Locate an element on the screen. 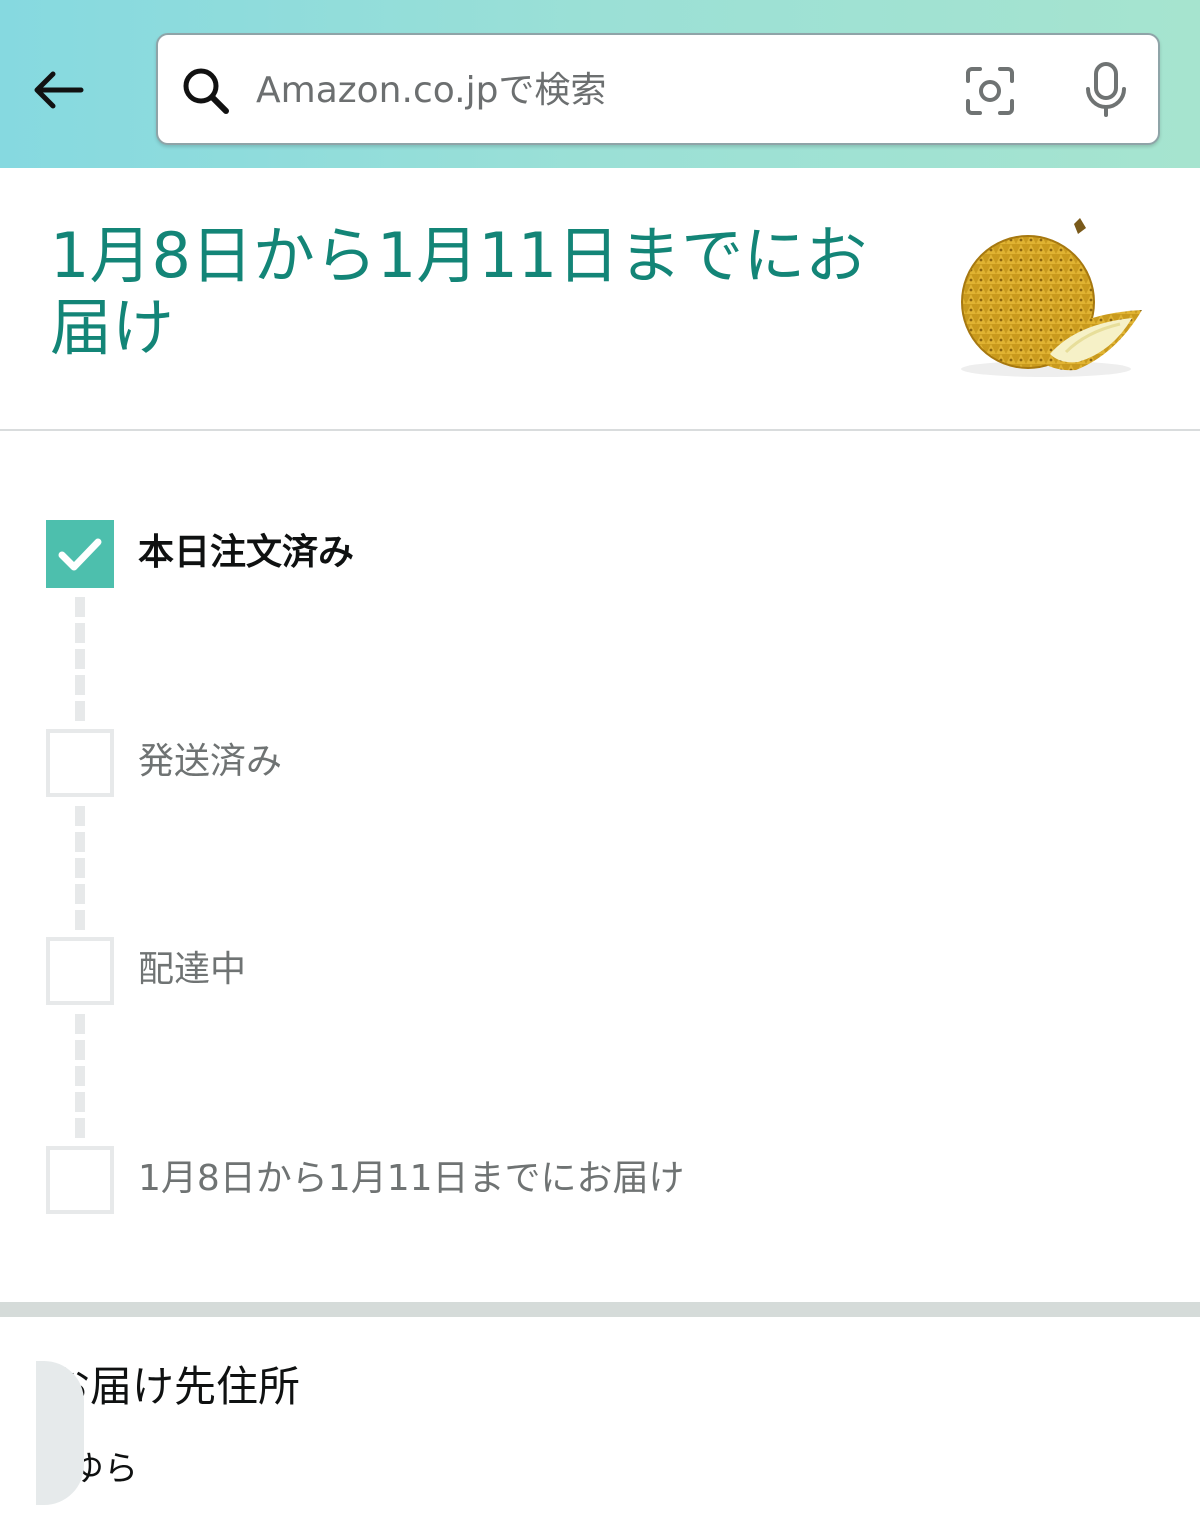 The height and width of the screenshot is (1537, 1200). back-button is located at coordinates (57, 90).